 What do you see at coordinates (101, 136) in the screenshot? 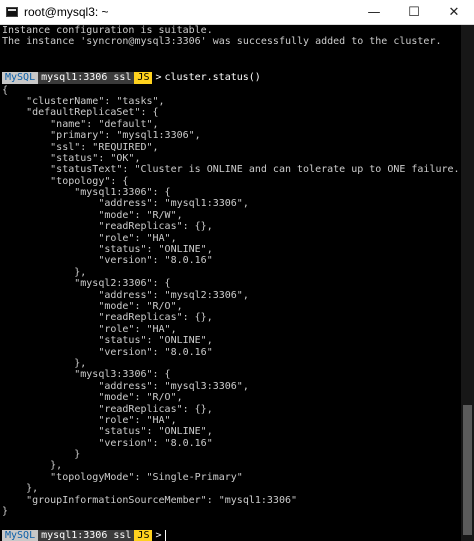
I see `result-line: "primary": "mysql1:3306",` at bounding box center [101, 136].